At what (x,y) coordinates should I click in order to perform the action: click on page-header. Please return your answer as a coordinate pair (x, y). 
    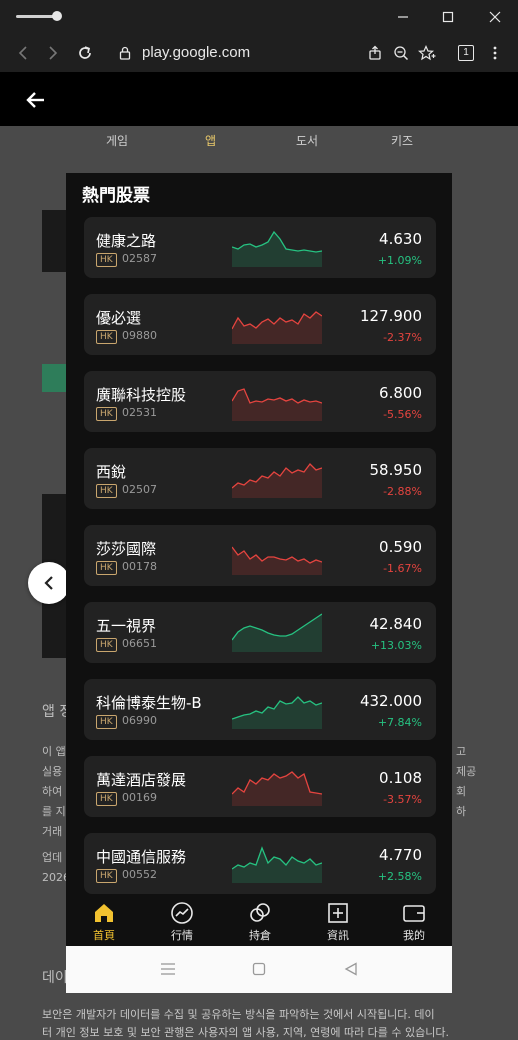
    Looking at the image, I should click on (259, 99).